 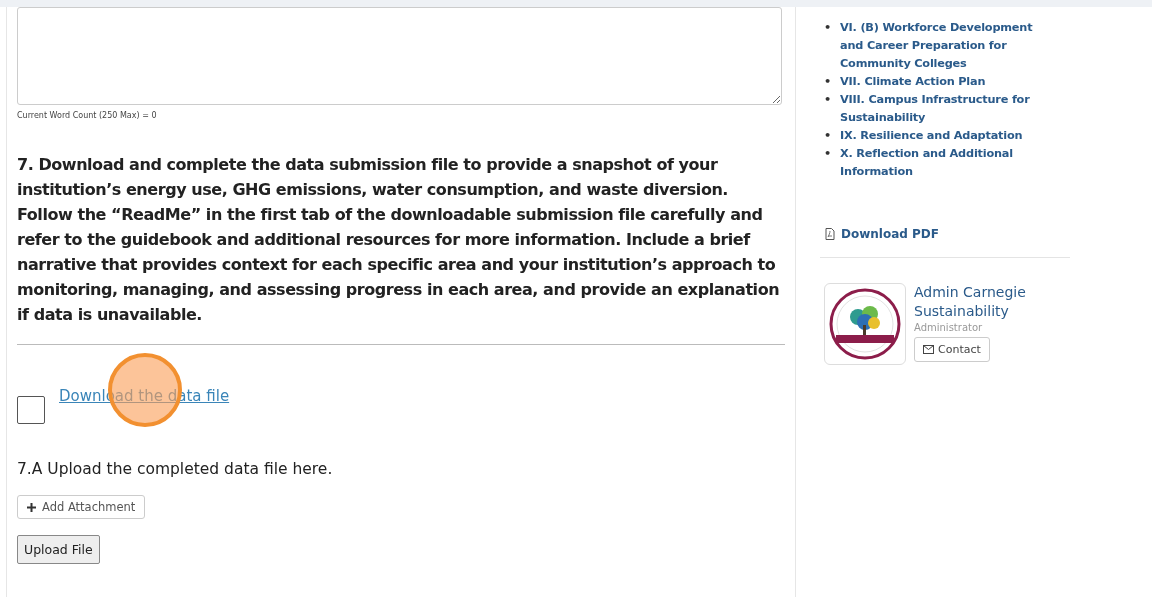 What do you see at coordinates (31, 410) in the screenshot?
I see `checkbox` at bounding box center [31, 410].